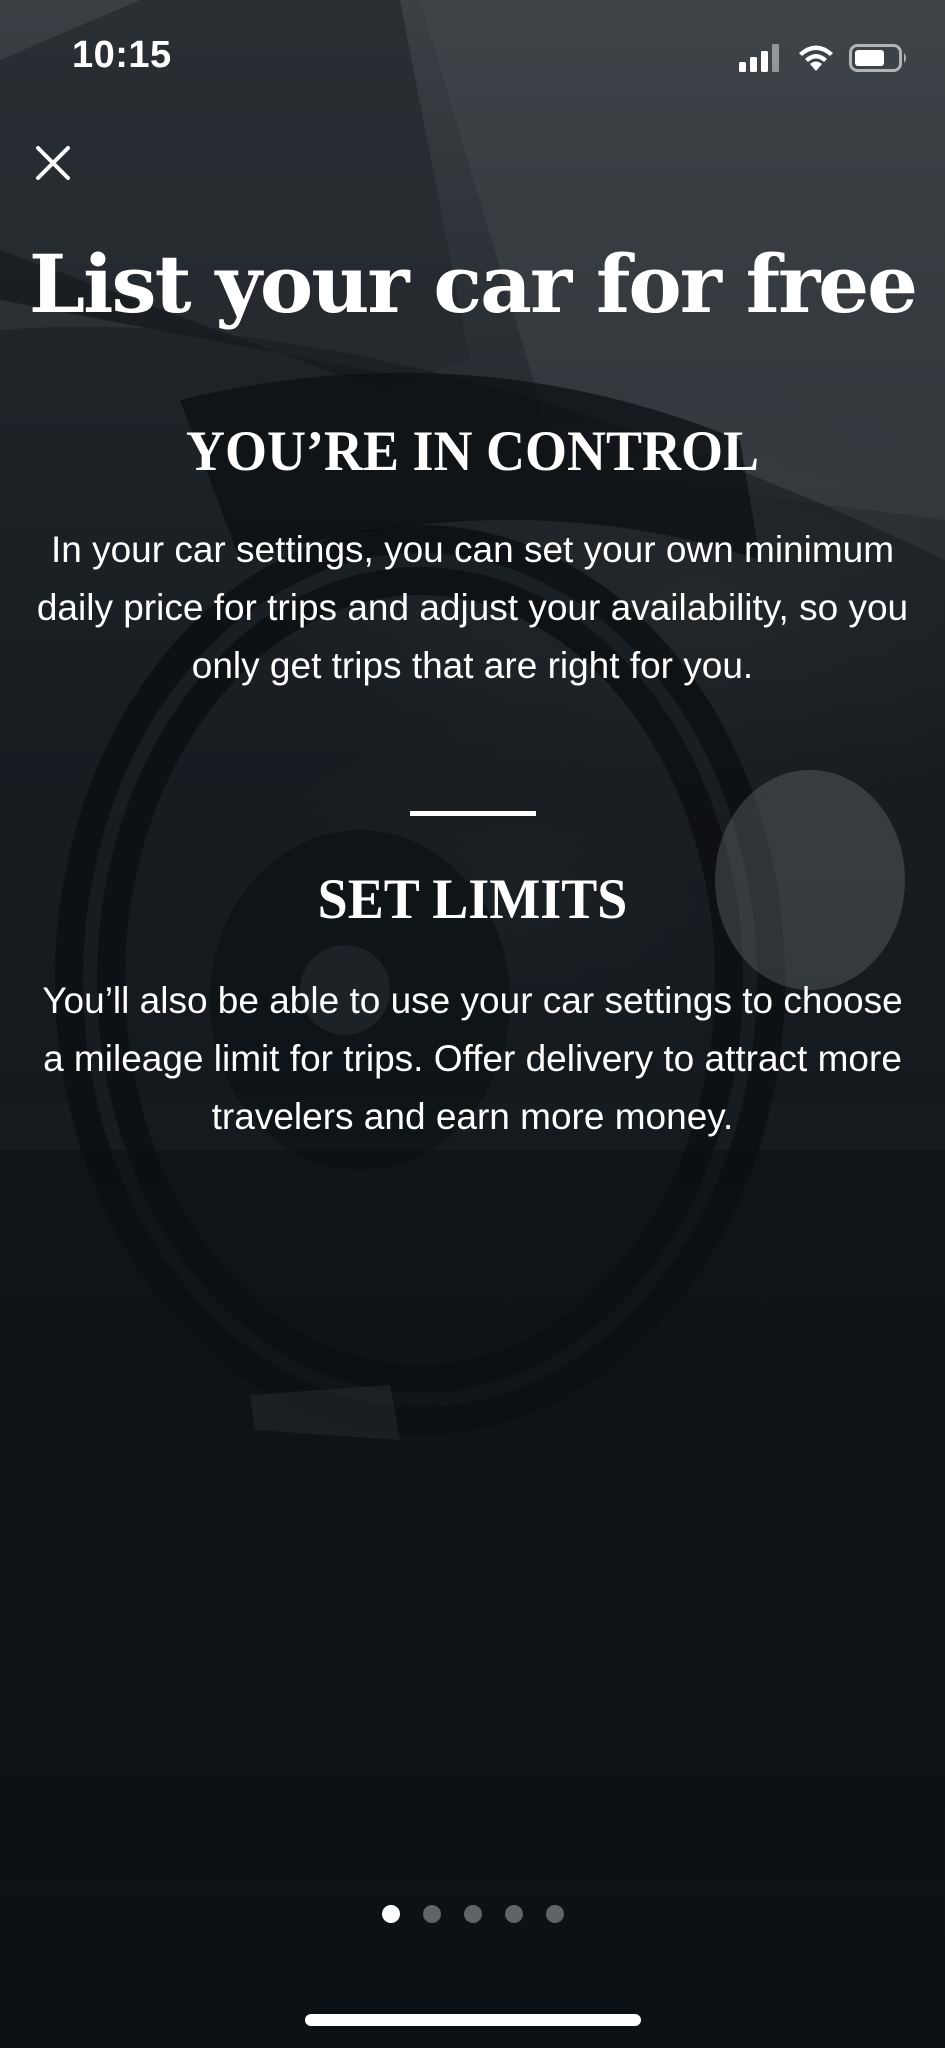 The width and height of the screenshot is (945, 2048). What do you see at coordinates (761, 60) in the screenshot?
I see `cellular-signal-icon` at bounding box center [761, 60].